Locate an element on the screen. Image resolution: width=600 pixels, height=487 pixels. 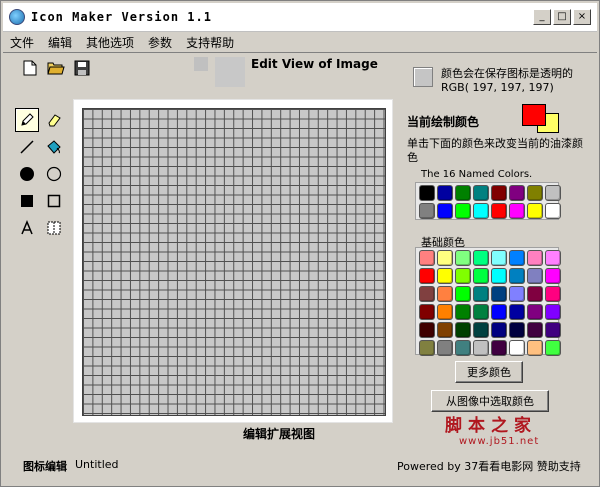
transparent-color-swatch is located at coordinates (423, 77).